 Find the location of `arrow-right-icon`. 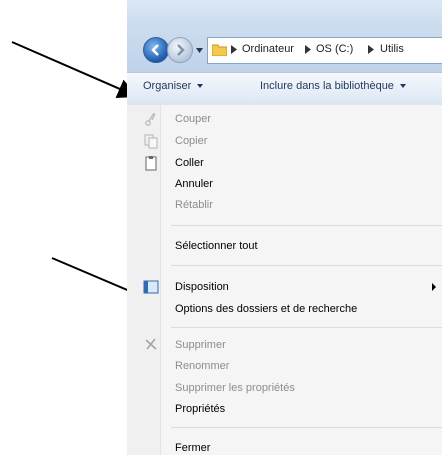

arrow-right-icon is located at coordinates (181, 50).